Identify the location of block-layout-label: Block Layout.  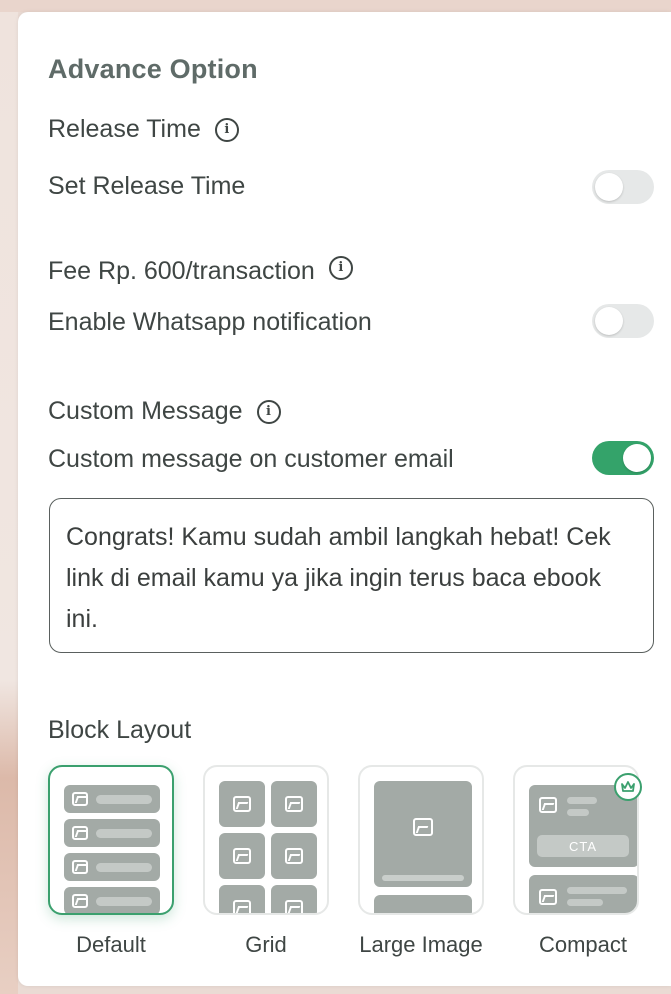
(120, 730).